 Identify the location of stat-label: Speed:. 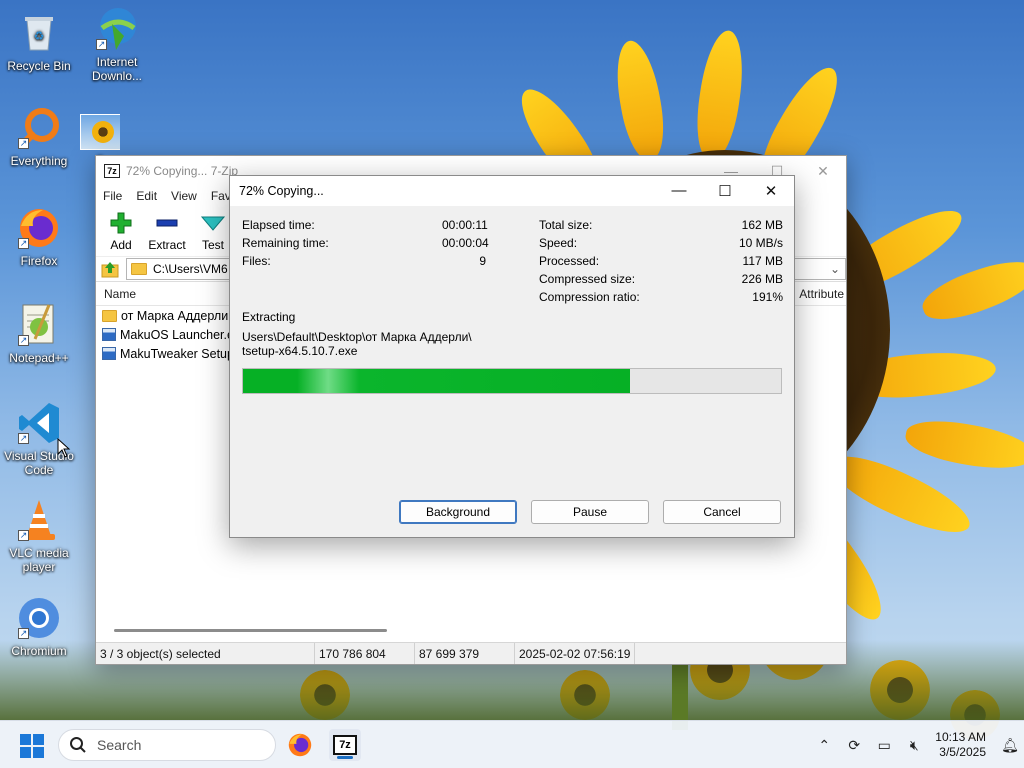
(558, 243).